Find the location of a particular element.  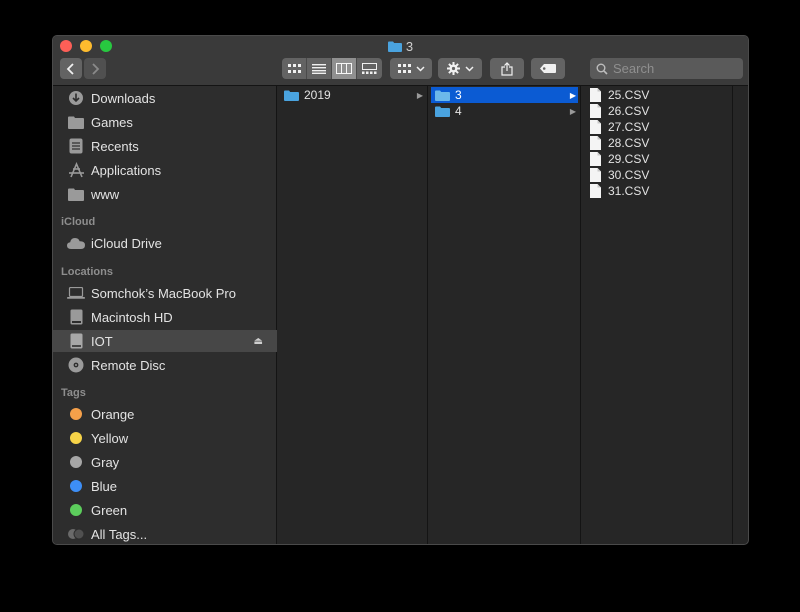

sidebar-tag-orange: Orange is located at coordinates (165, 414).